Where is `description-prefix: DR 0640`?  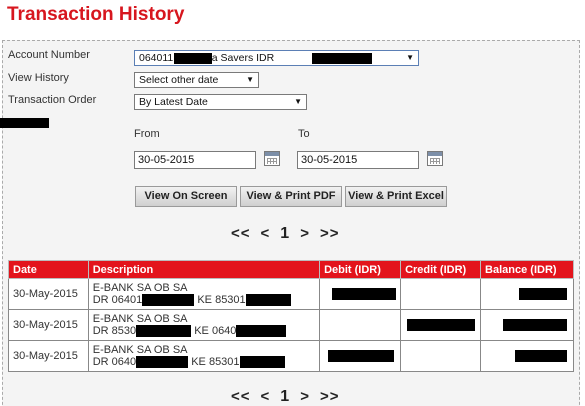 description-prefix: DR 0640 is located at coordinates (114, 361).